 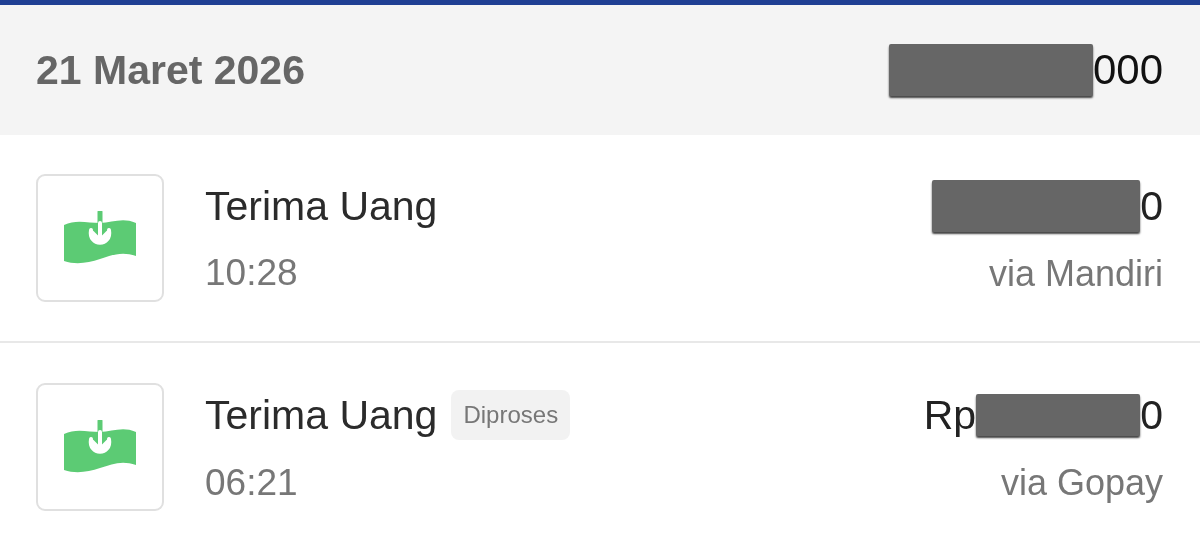 What do you see at coordinates (252, 483) in the screenshot?
I see `transaction-time: 06:21` at bounding box center [252, 483].